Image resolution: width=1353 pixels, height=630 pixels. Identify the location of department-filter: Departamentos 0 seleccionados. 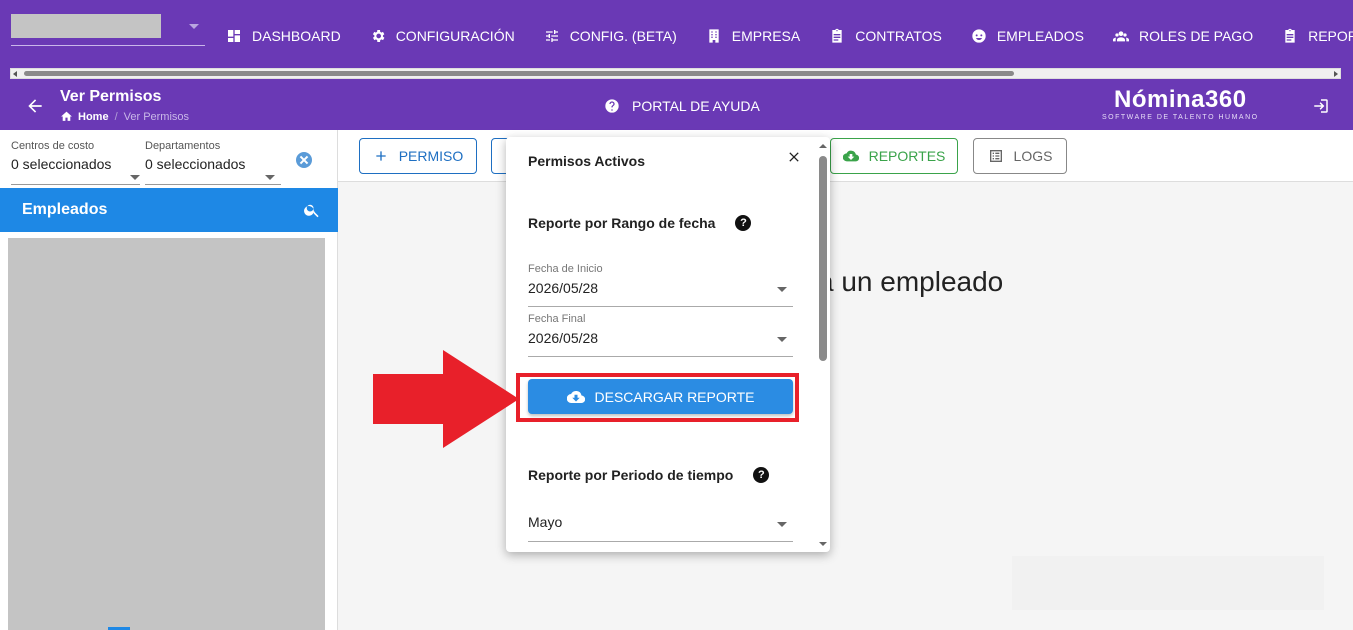
(213, 162).